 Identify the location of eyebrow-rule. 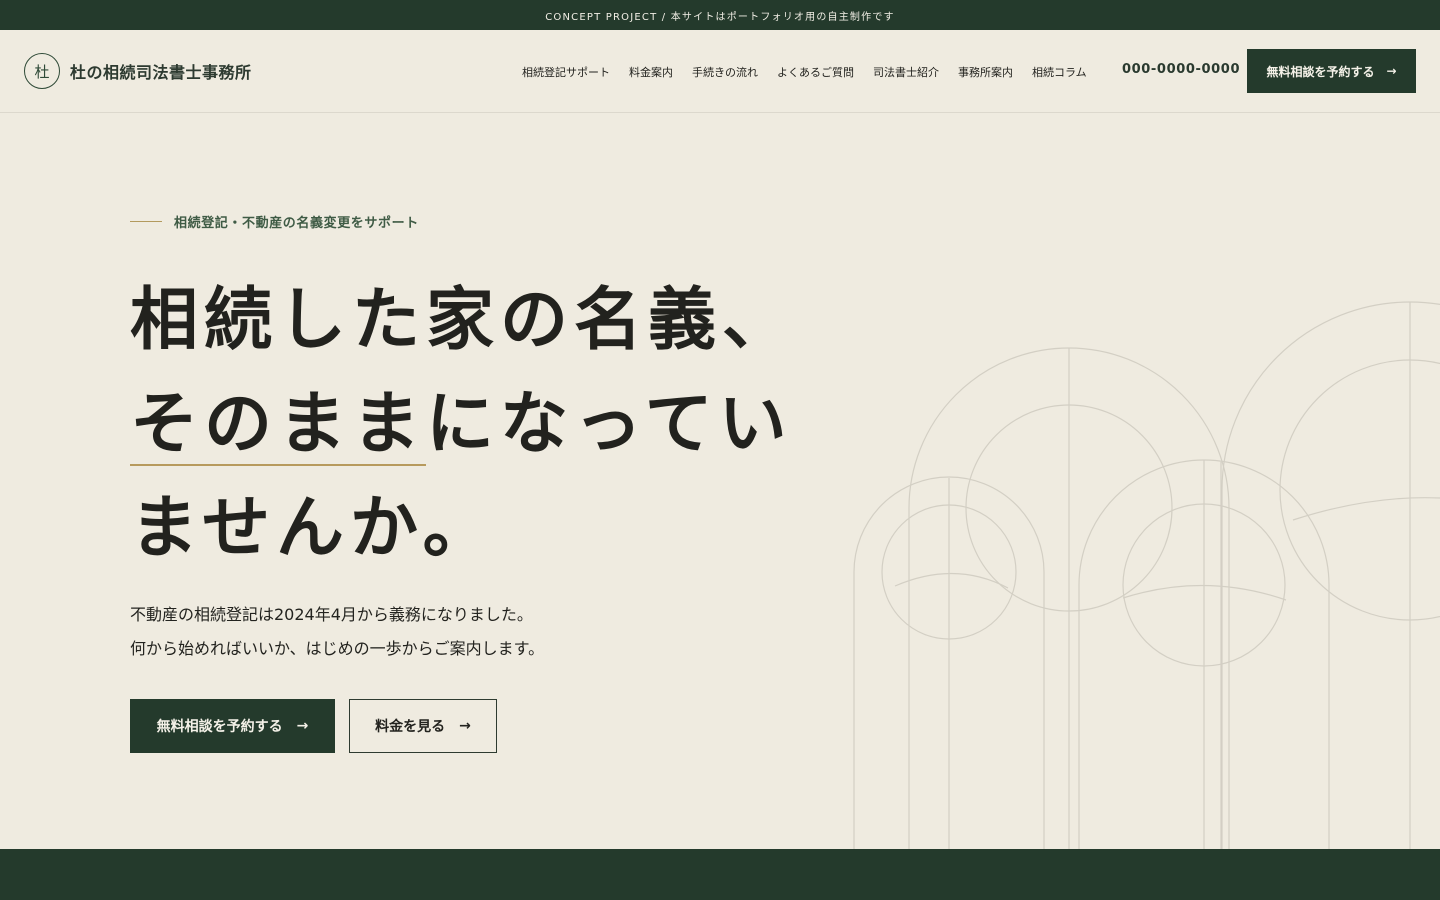
(146, 221).